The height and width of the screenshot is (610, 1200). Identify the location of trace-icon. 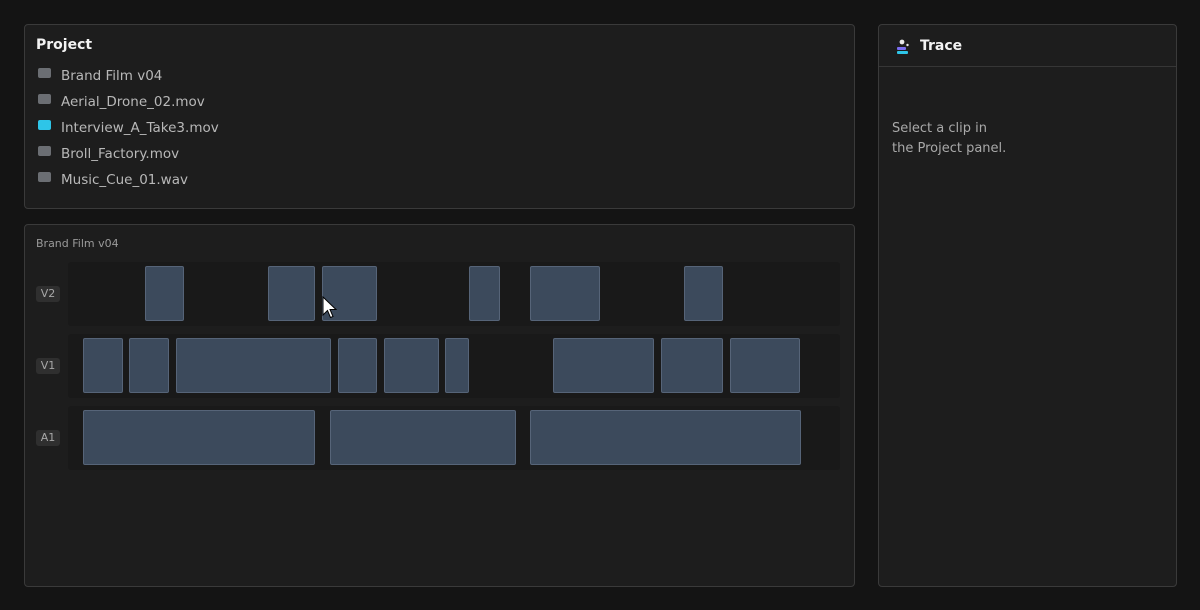
(903, 46).